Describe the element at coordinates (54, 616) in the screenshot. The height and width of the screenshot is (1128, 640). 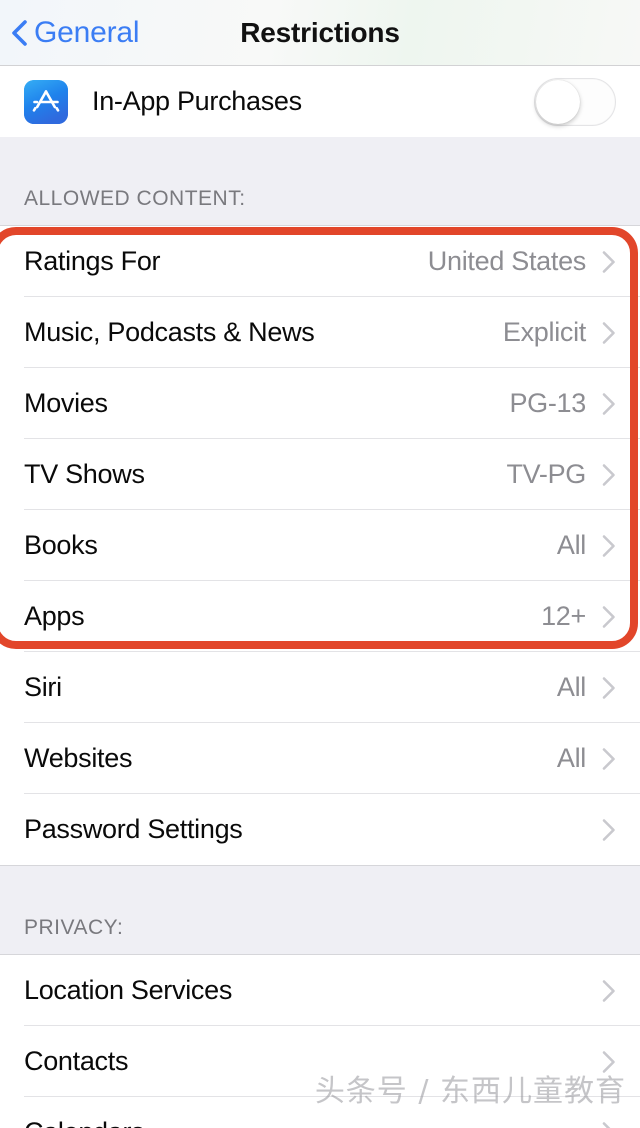
I see `row-label: Apps` at that location.